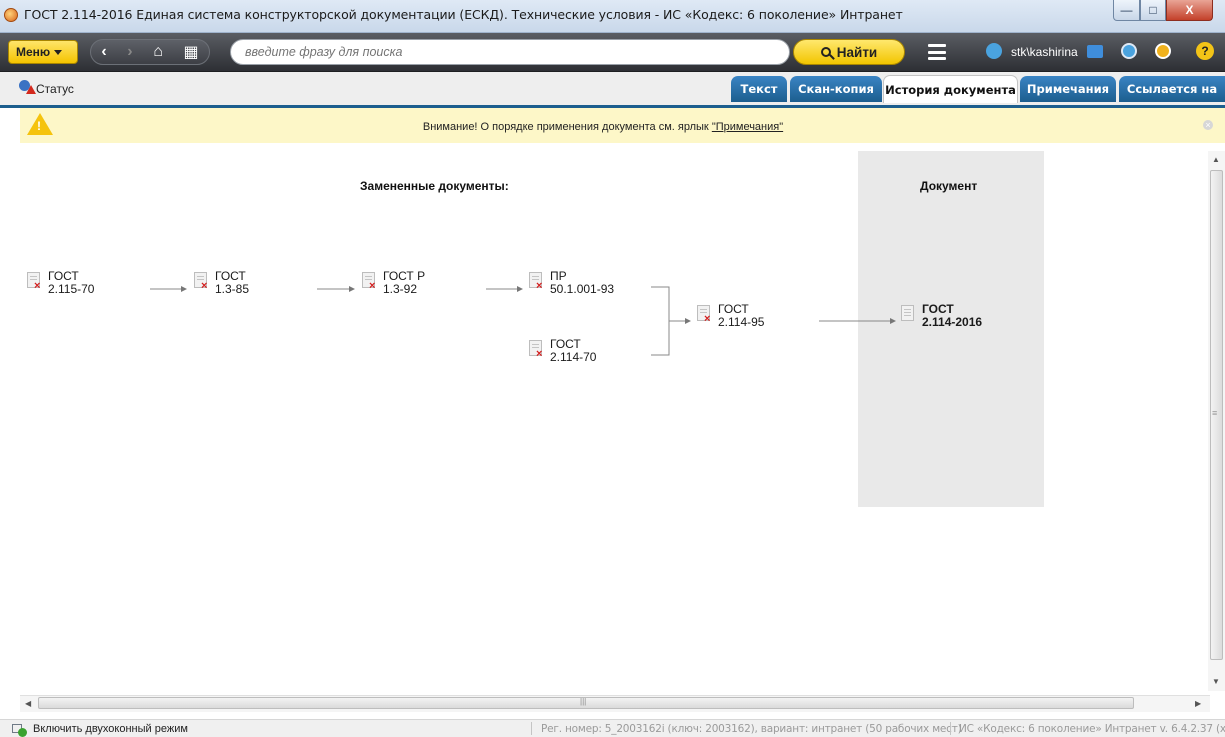 This screenshot has height=737, width=1225. What do you see at coordinates (1216, 159) in the screenshot?
I see `scroll-up-arrow-icon: ▲` at bounding box center [1216, 159].